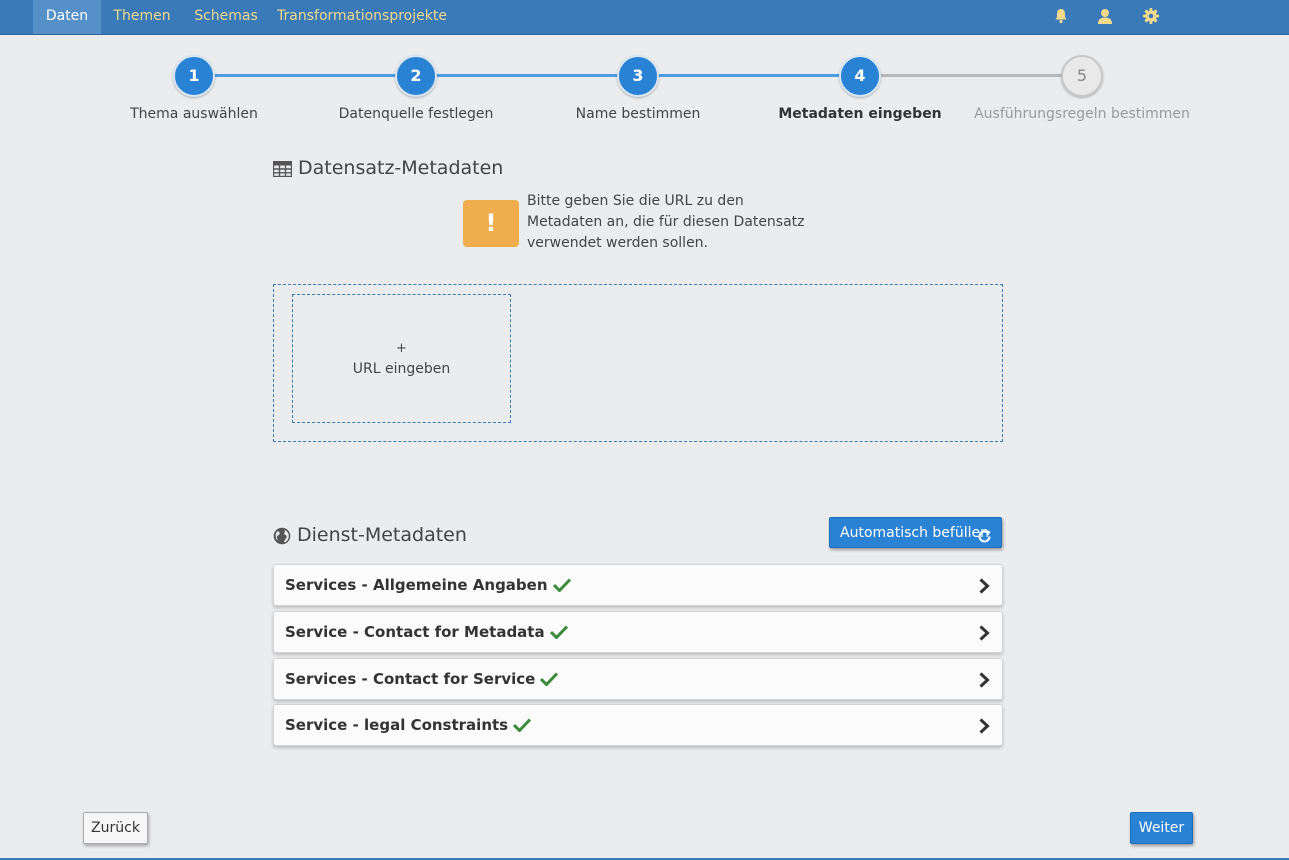 The width and height of the screenshot is (1289, 860). What do you see at coordinates (416, 585) in the screenshot?
I see `panel-title: Services - Allgemeine Angaben` at bounding box center [416, 585].